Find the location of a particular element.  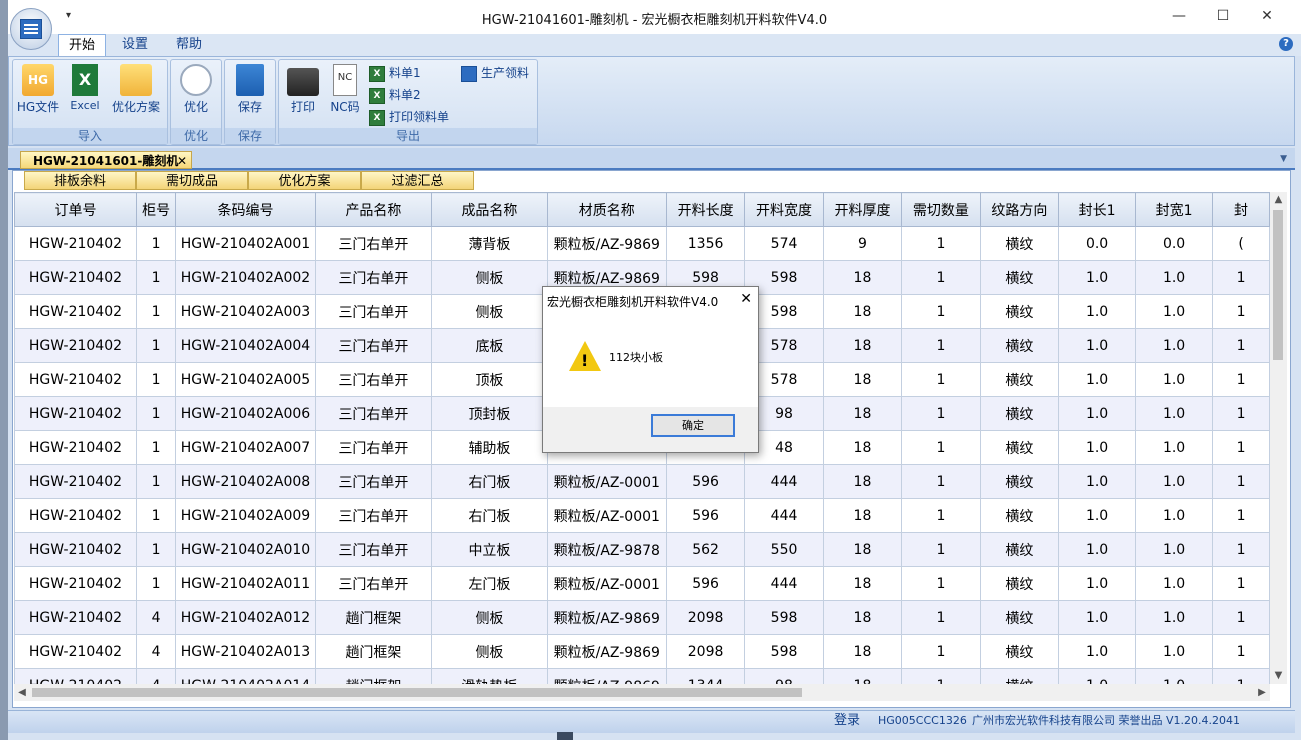

table-cell: 0.0 is located at coordinates (1174, 243).